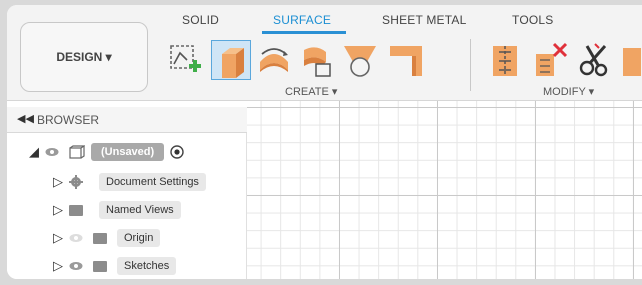  Describe the element at coordinates (360, 60) in the screenshot. I see `loft-icon` at that location.